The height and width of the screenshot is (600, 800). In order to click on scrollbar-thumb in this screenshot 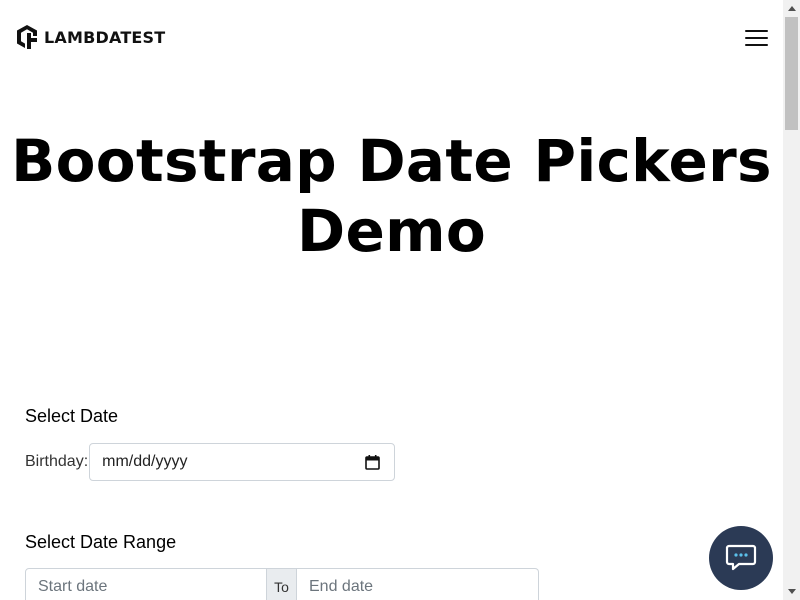, I will do `click(791, 73)`.